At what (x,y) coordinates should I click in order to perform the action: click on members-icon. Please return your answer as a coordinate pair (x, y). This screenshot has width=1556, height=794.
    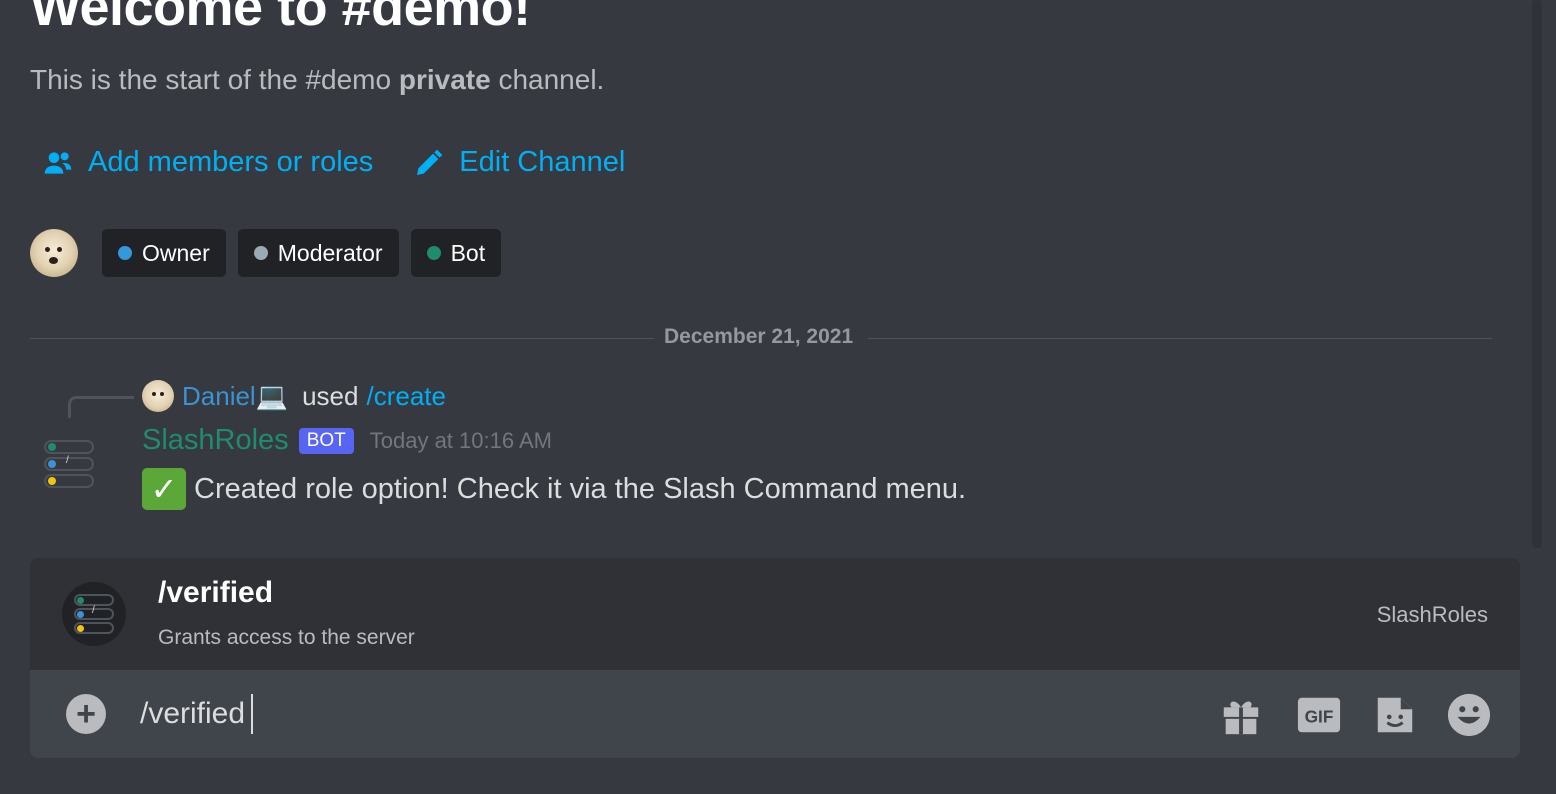
    Looking at the image, I should click on (58, 162).